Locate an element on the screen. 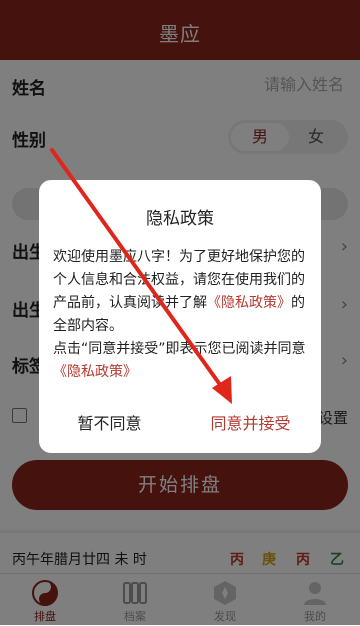 This screenshot has height=626, width=360. agree-button: 同意并接受 is located at coordinates (250, 422).